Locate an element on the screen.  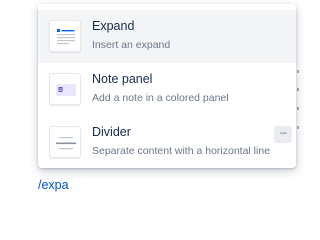
expand-icon is located at coordinates (65, 36).